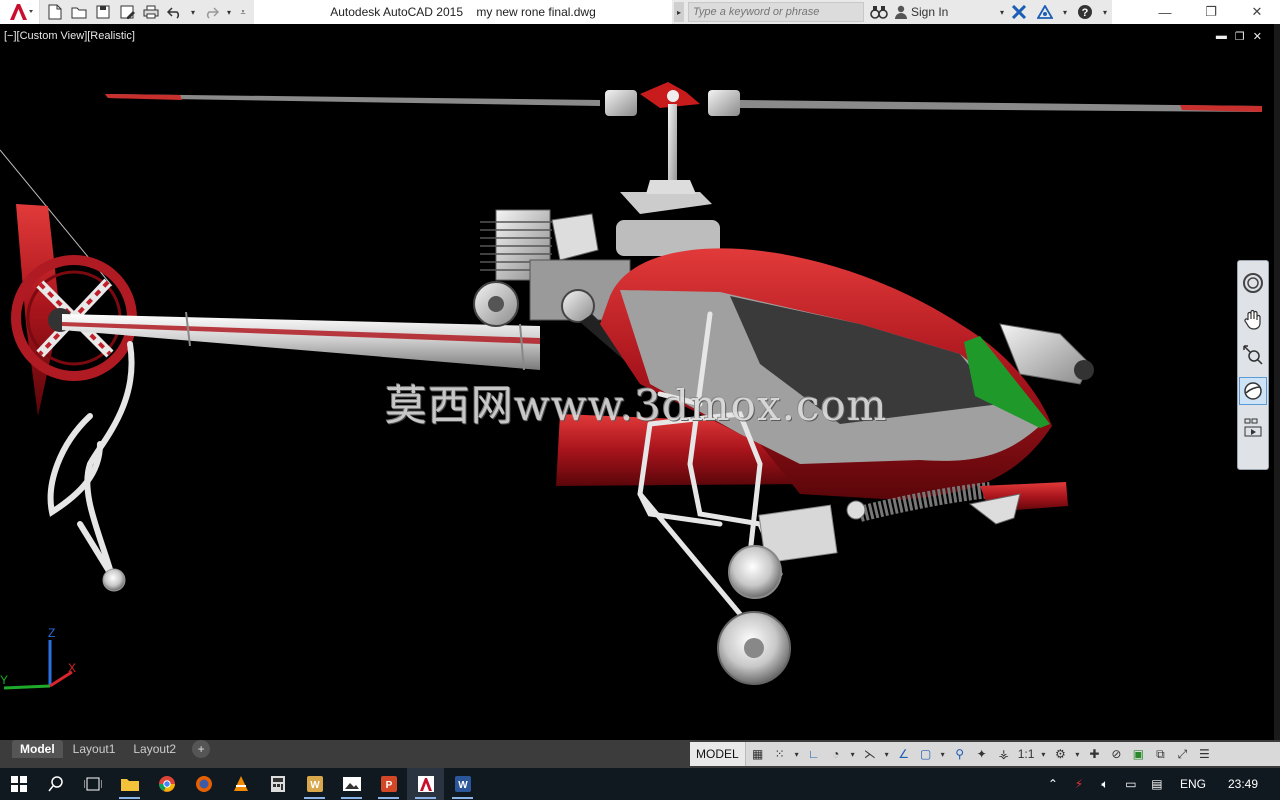 The height and width of the screenshot is (800, 1280). Describe the element at coordinates (1182, 754) in the screenshot. I see `clean-screen-button: ⤢` at that location.